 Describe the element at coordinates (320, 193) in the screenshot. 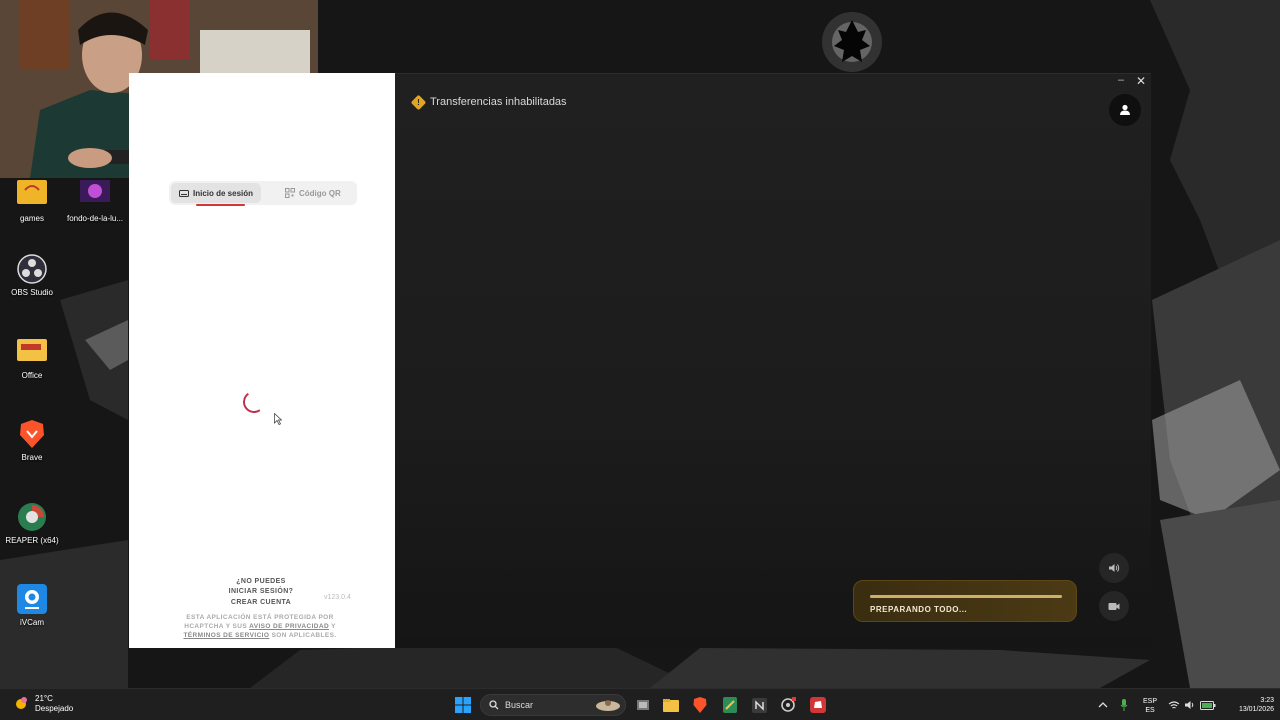

I see `tab-qr-label: Código QR` at that location.